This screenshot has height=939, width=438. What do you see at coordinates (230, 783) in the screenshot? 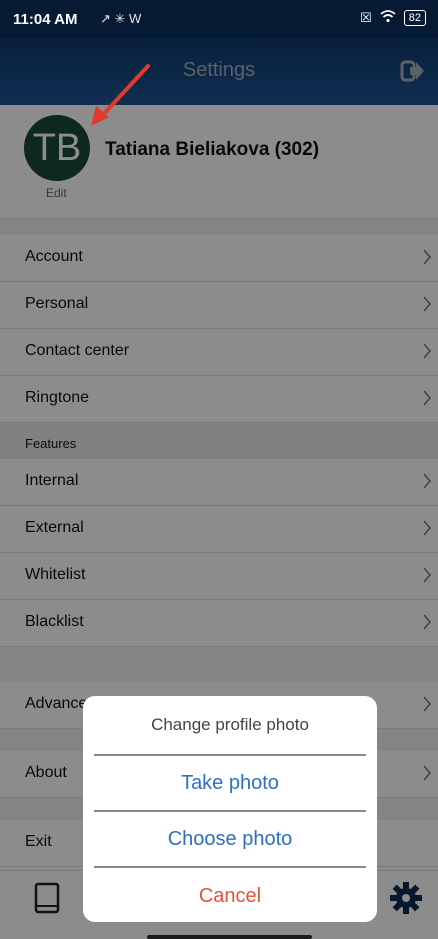
I see `take-photo-button: Take photo` at bounding box center [230, 783].